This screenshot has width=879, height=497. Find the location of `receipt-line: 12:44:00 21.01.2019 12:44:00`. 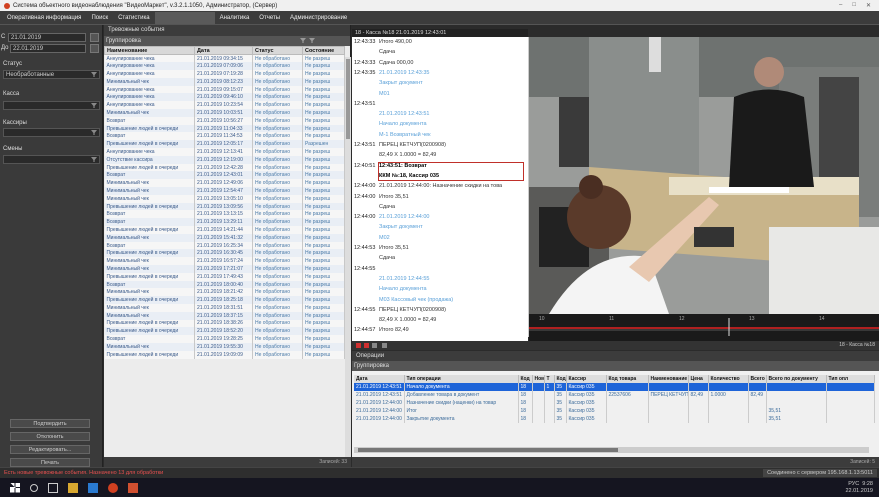

receipt-line: 12:44:00 21.01.2019 12:44:00 is located at coordinates (440, 217).